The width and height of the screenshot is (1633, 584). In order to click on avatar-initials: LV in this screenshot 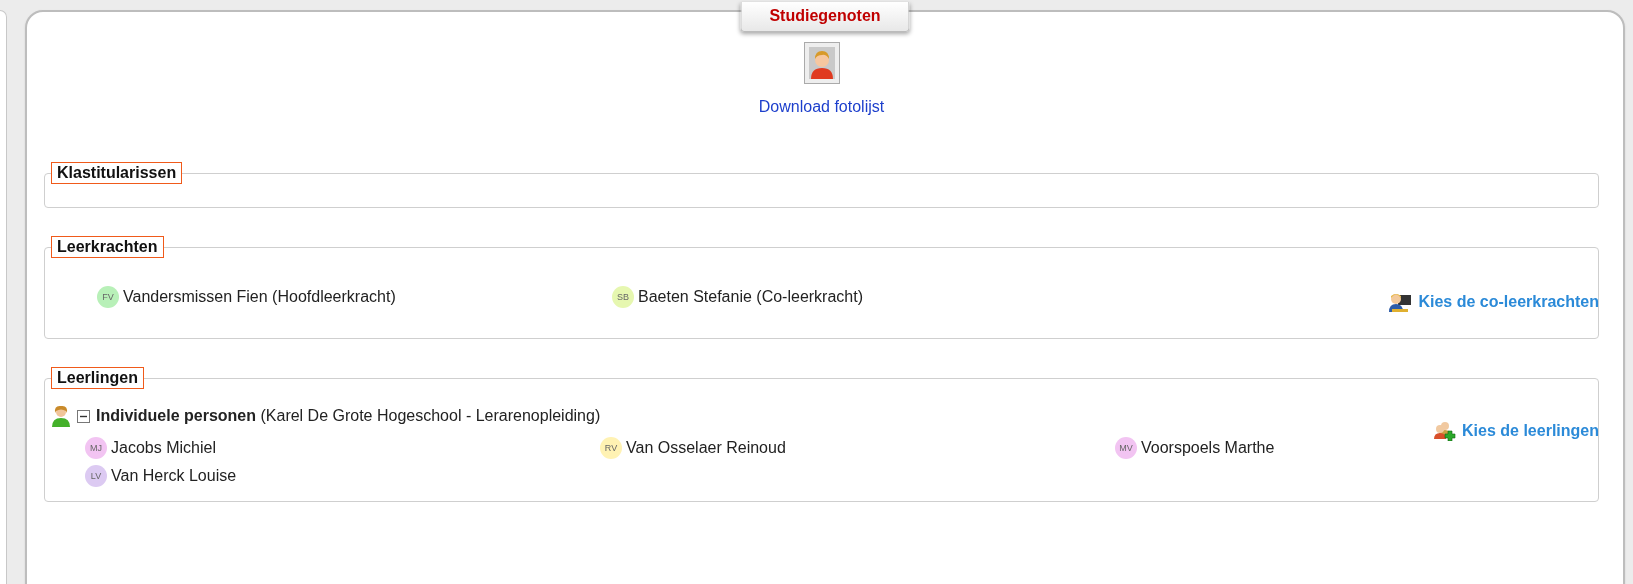, I will do `click(96, 476)`.